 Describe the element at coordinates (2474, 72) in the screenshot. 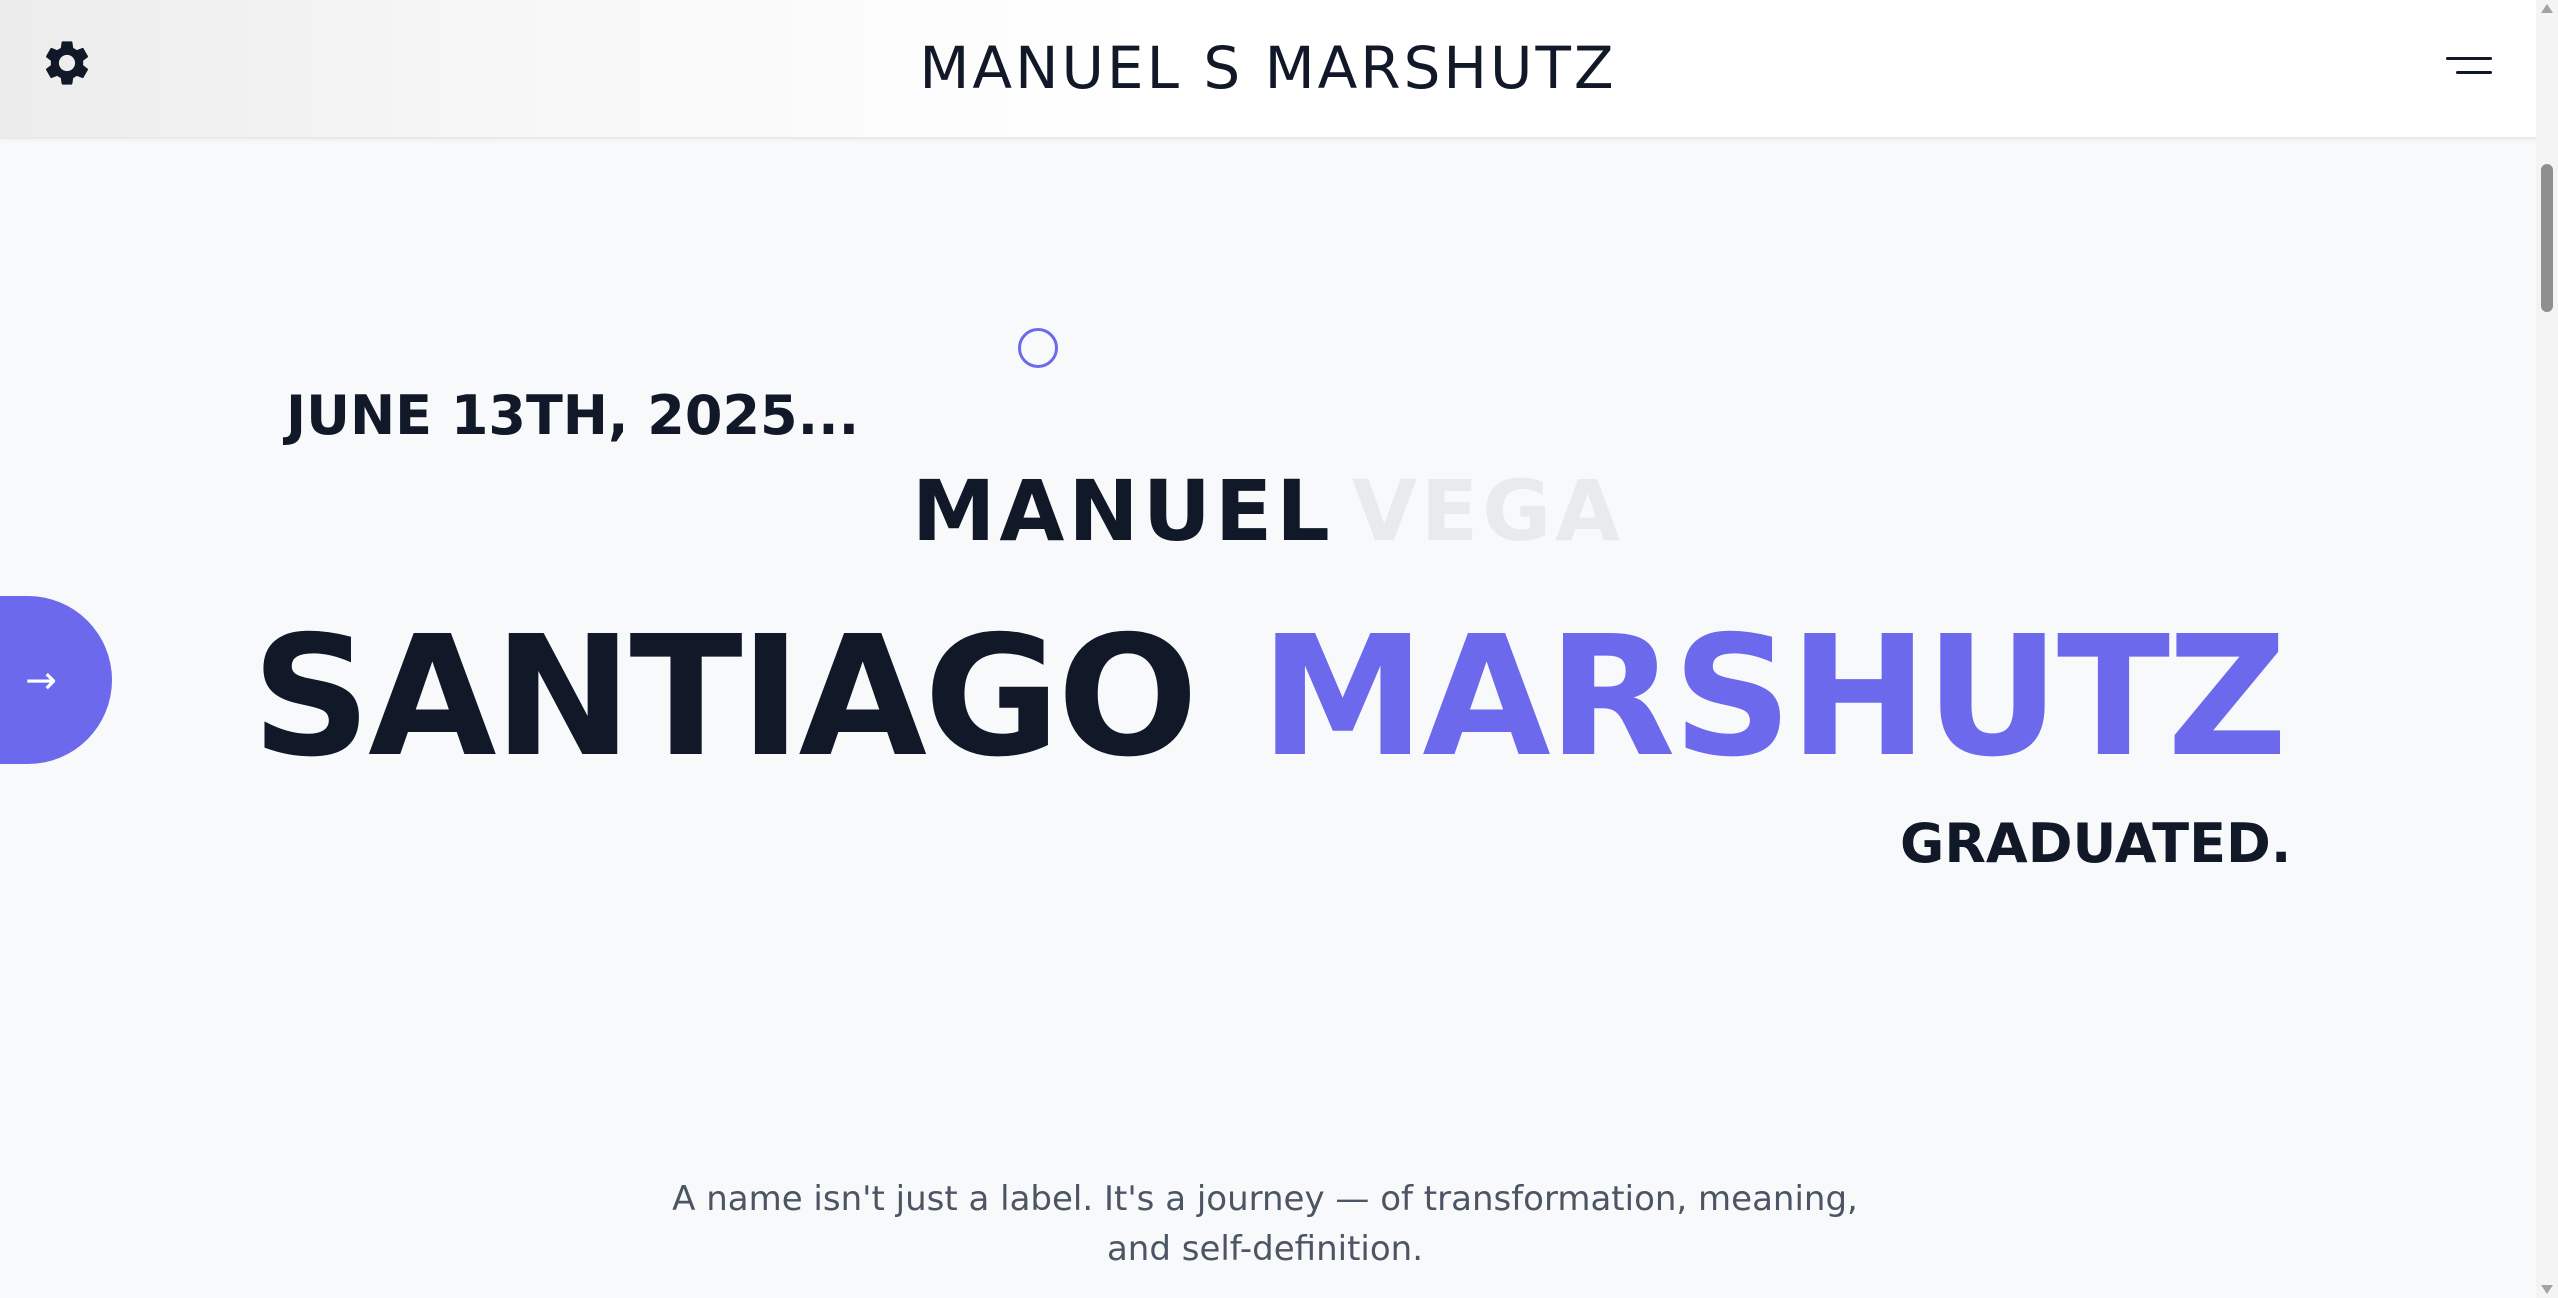

I see `hamburger-menu-icon-line` at that location.